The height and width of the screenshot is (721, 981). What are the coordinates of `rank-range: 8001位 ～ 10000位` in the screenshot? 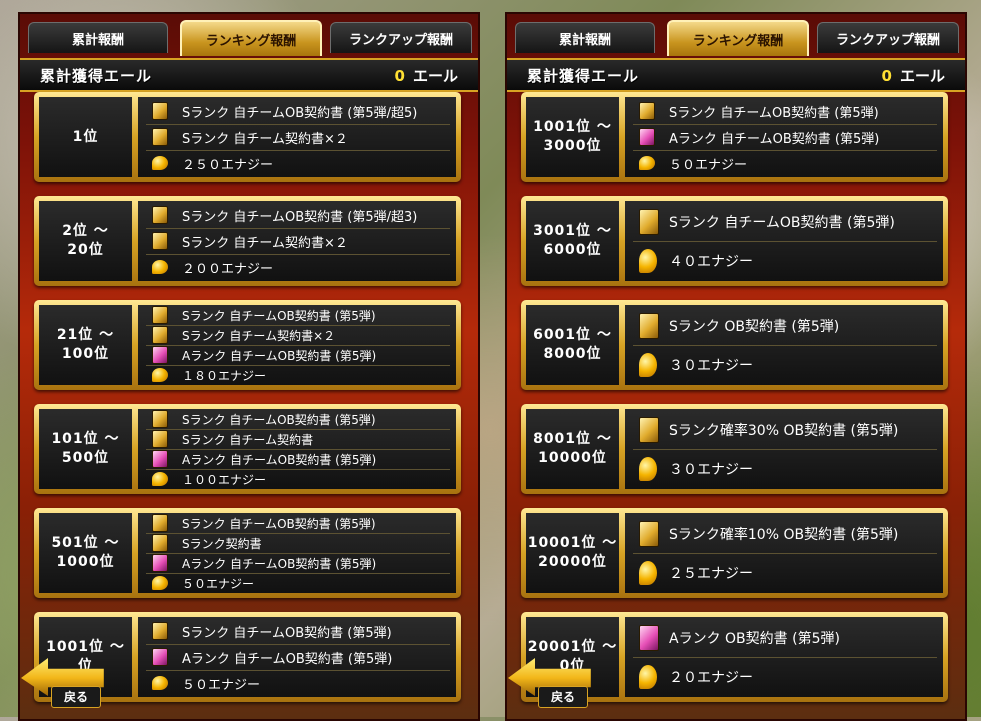 It's located at (572, 449).